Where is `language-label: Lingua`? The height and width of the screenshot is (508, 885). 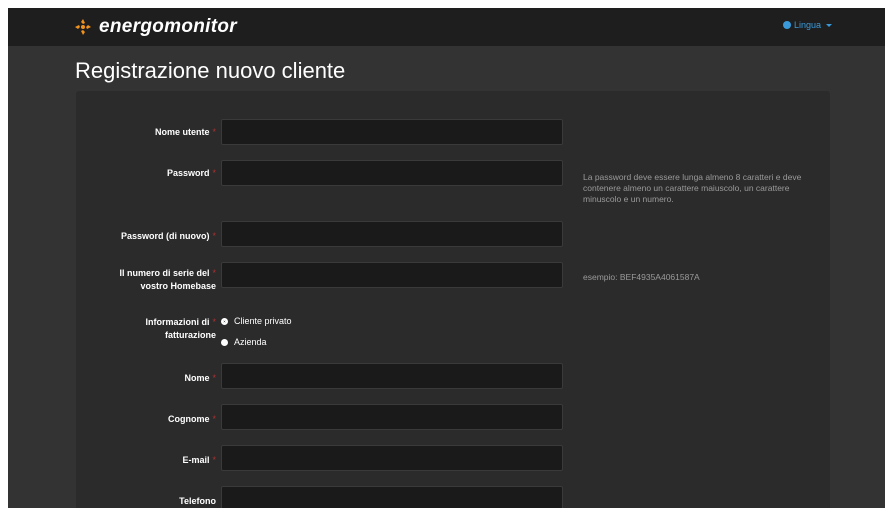 language-label: Lingua is located at coordinates (808, 25).